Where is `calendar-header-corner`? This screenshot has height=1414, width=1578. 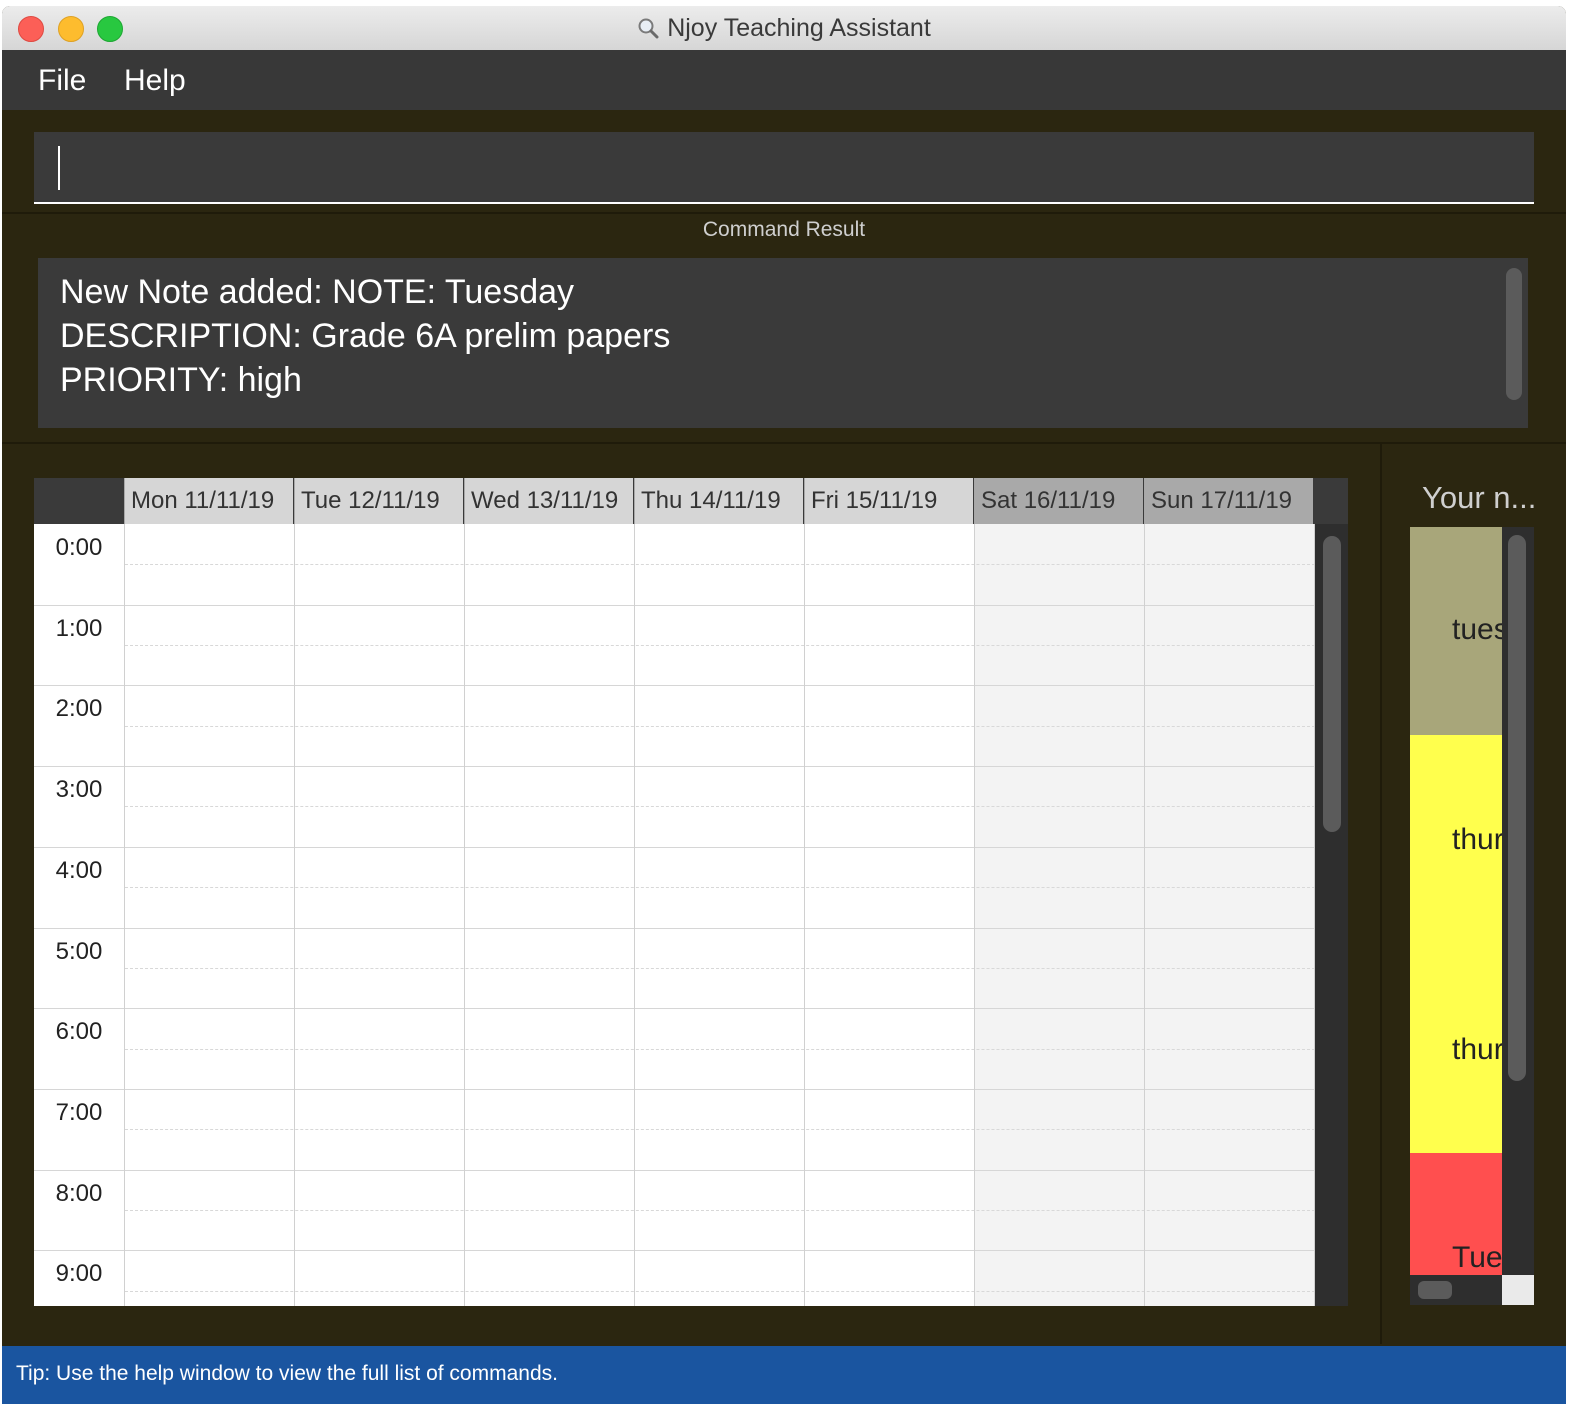 calendar-header-corner is located at coordinates (79, 501).